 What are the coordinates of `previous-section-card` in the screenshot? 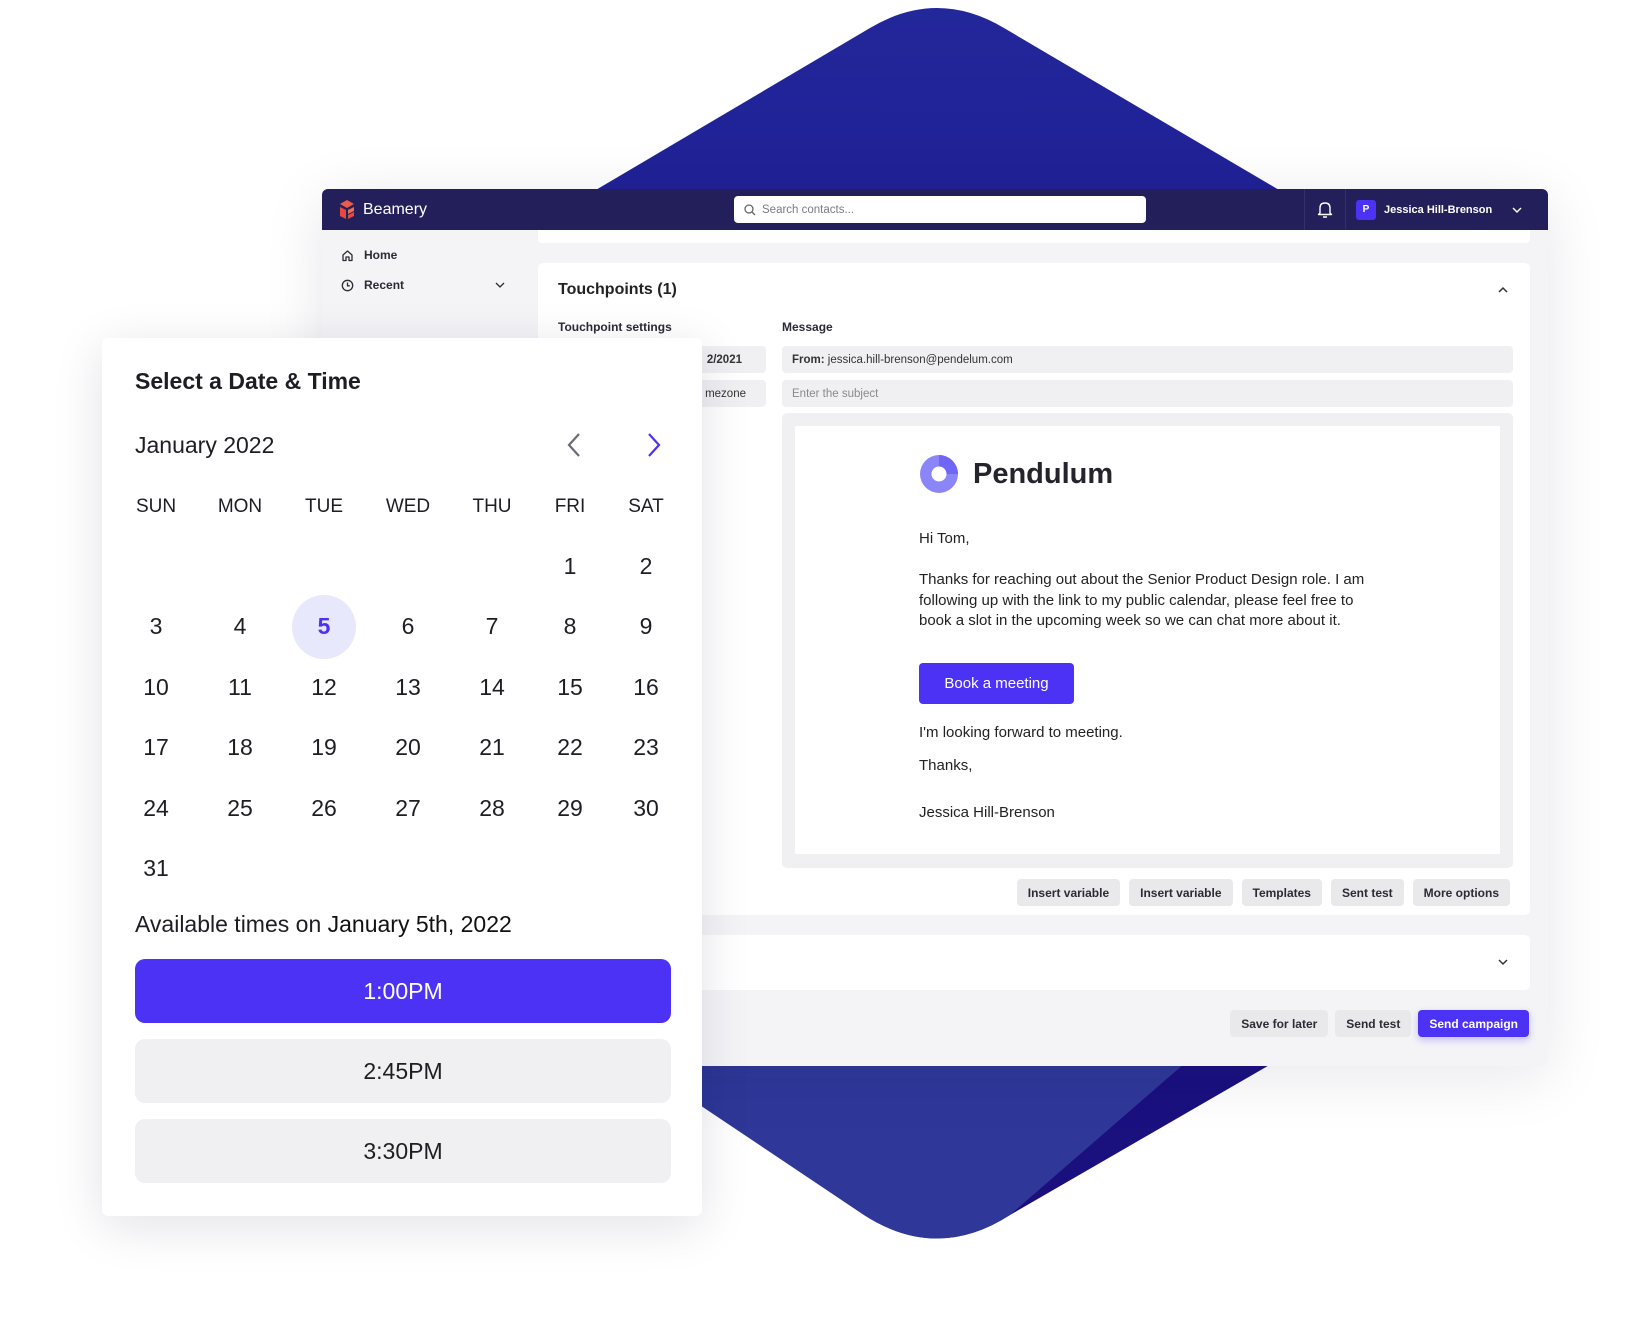 It's located at (1034, 236).